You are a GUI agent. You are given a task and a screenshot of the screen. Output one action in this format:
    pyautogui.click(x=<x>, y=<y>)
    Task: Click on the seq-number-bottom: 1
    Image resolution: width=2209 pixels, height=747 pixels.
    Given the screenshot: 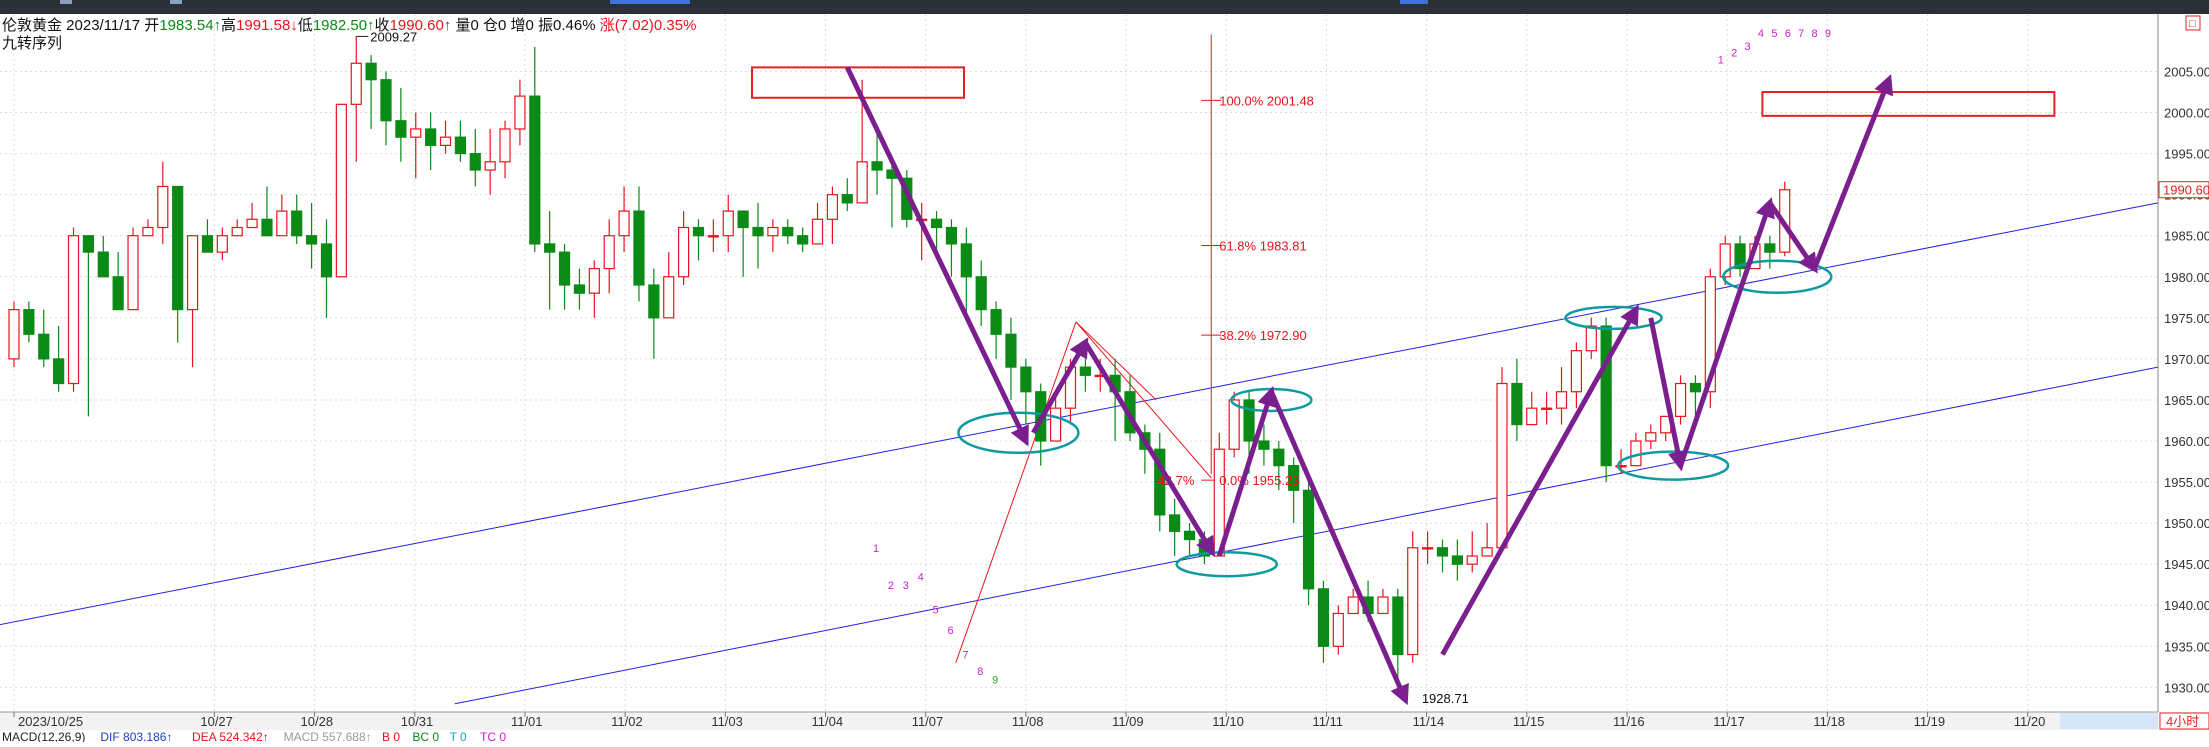 What is the action you would take?
    pyautogui.click(x=876, y=549)
    